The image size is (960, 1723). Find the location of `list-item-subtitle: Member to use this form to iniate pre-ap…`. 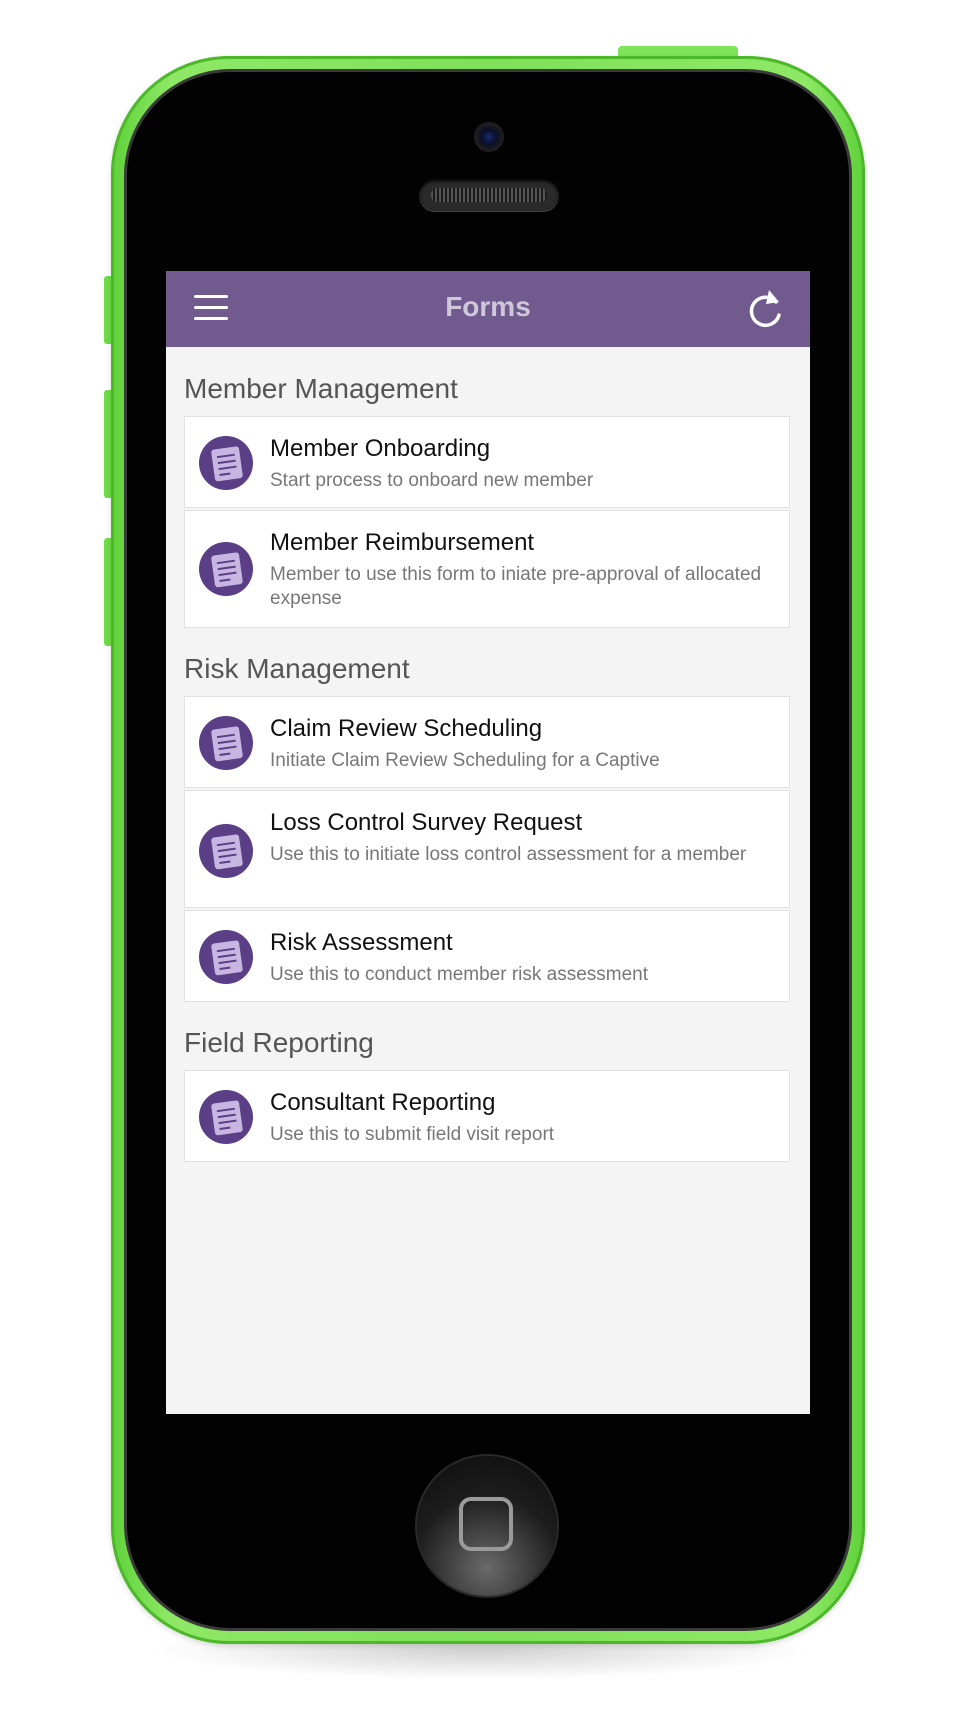

list-item-subtitle: Member to use this form to iniate pre-ap… is located at coordinates (516, 586).